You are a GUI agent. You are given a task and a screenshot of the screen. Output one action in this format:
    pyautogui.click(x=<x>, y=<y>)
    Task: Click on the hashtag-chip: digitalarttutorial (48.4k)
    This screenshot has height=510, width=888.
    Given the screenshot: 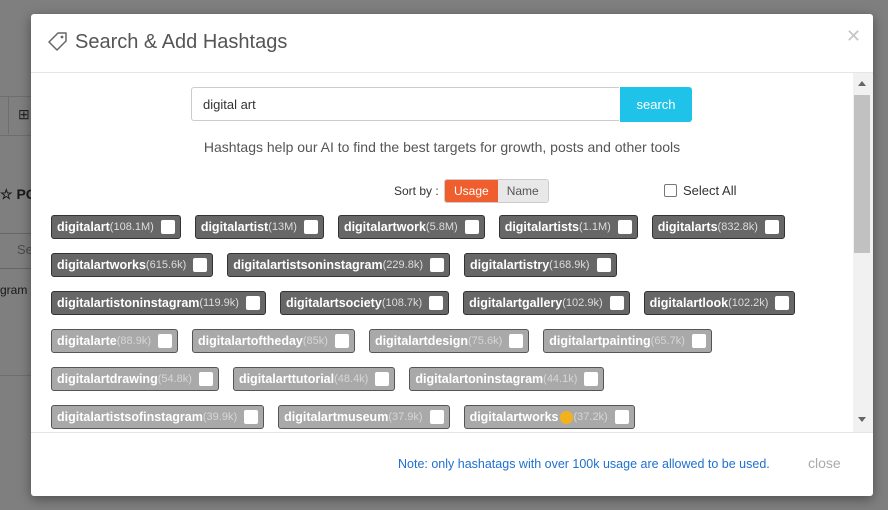 What is the action you would take?
    pyautogui.click(x=314, y=379)
    